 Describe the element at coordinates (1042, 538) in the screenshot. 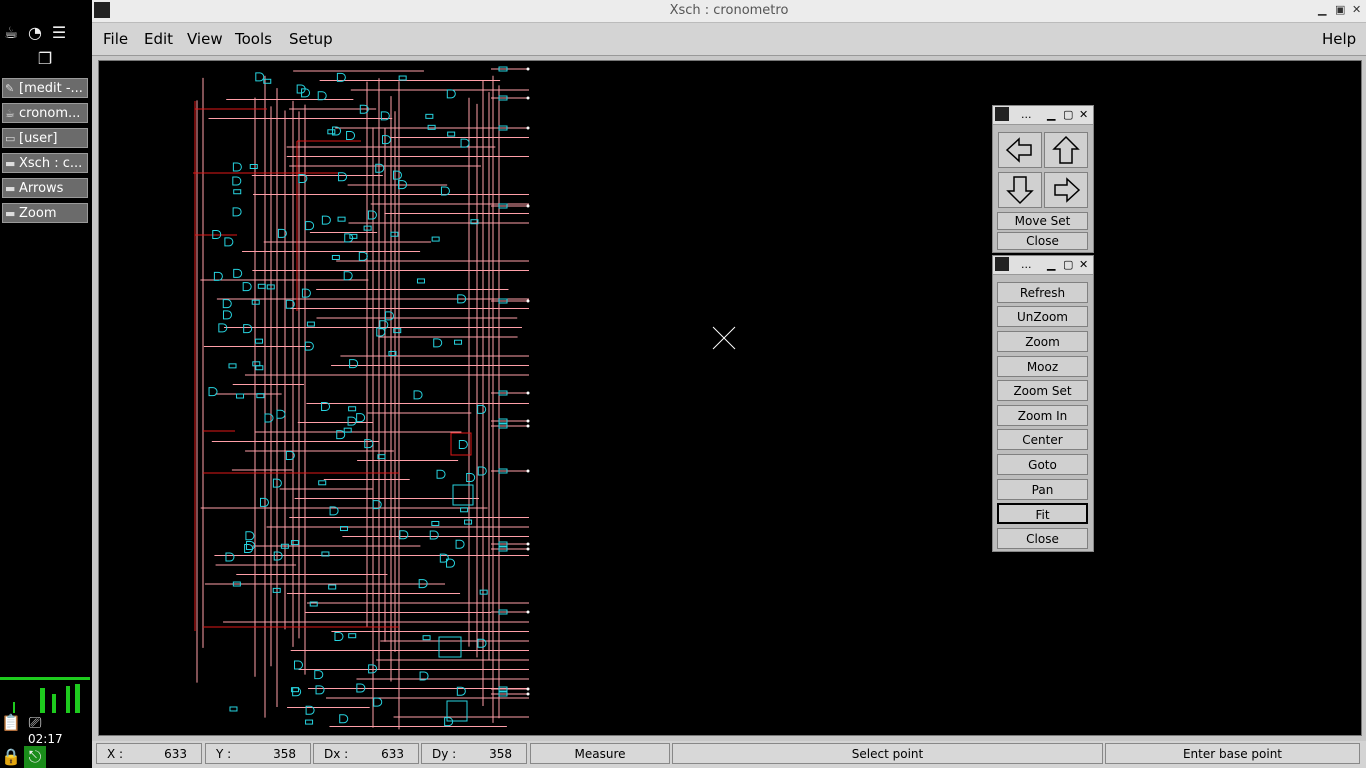

I see `zoom-close-button: Close` at that location.